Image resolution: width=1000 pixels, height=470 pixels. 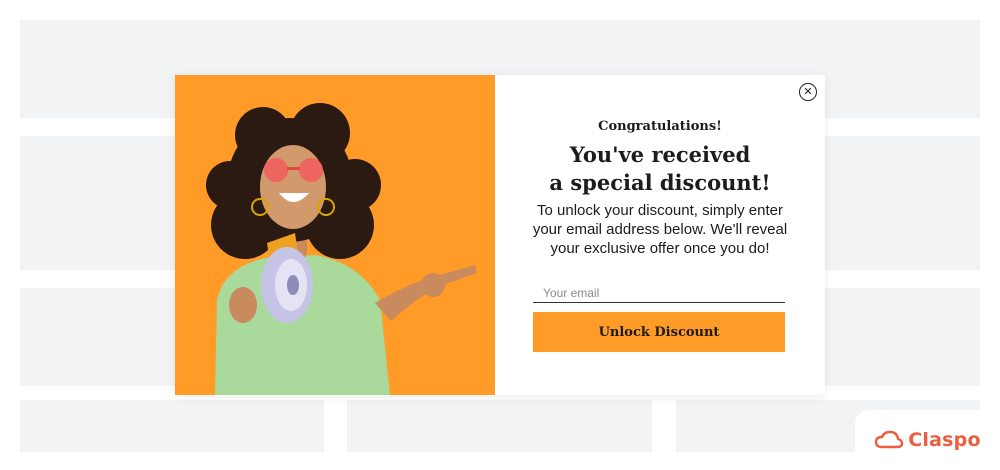 I want to click on headline-line: a special discount!, so click(x=660, y=182).